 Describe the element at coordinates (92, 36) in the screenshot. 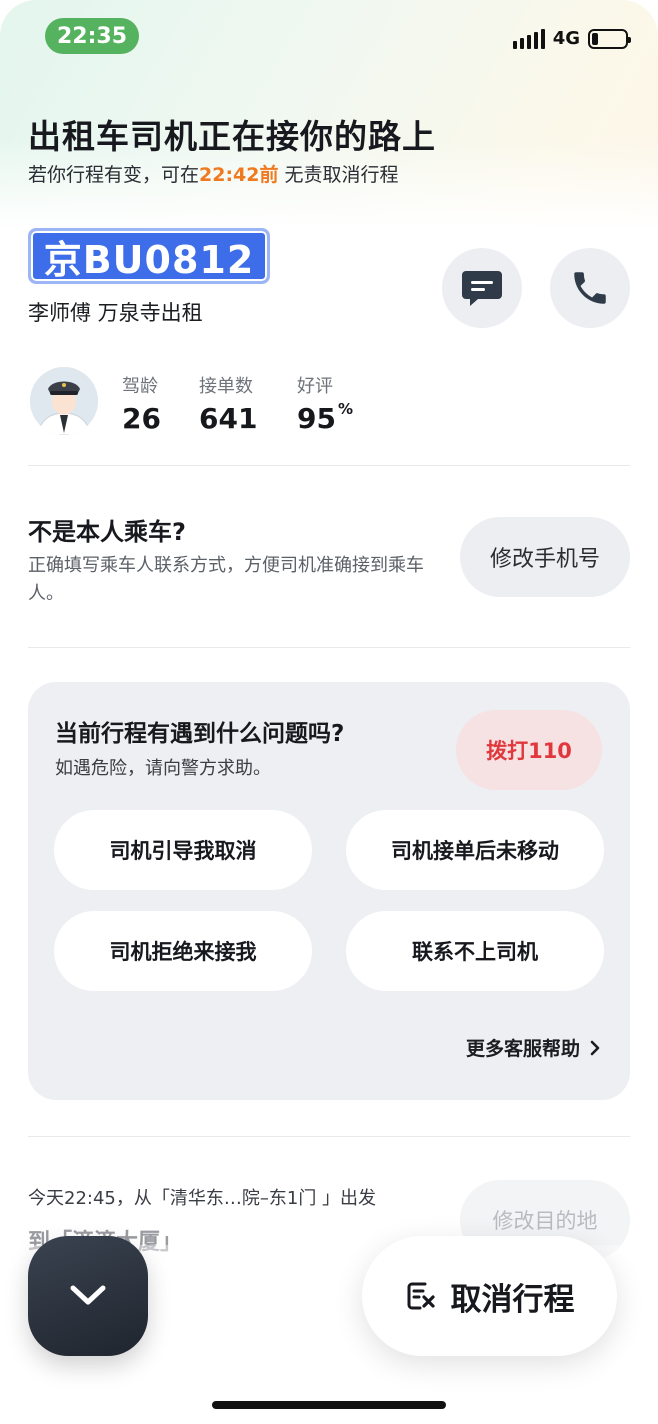

I see `status-time: 22:35` at that location.